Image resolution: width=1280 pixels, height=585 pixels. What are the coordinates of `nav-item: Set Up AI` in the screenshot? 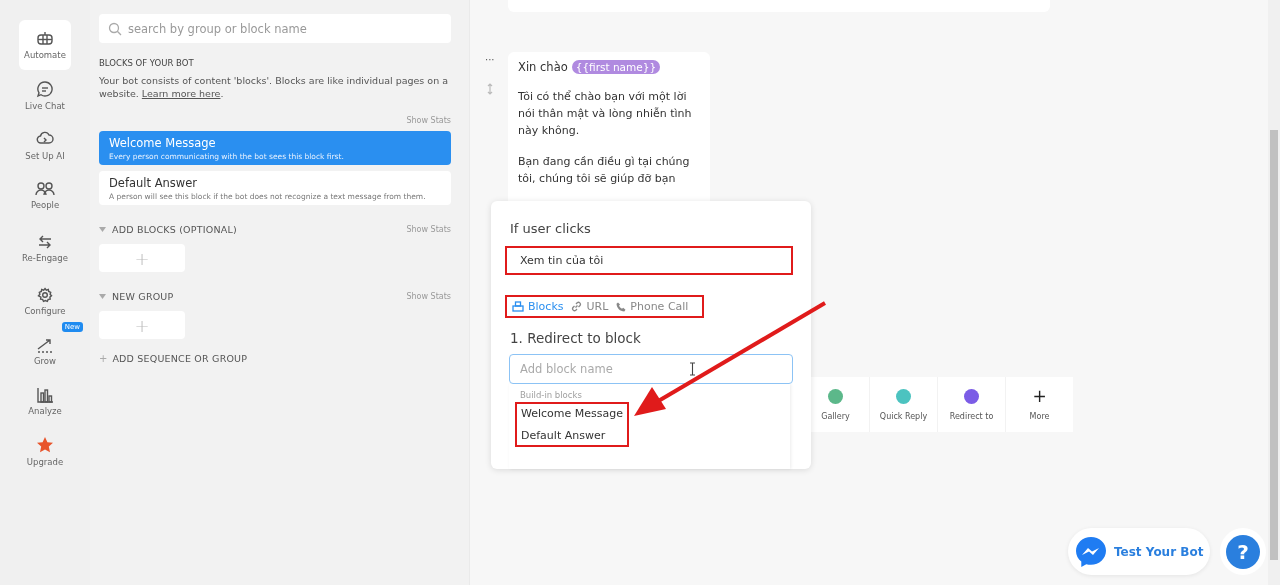 It's located at (45, 145).